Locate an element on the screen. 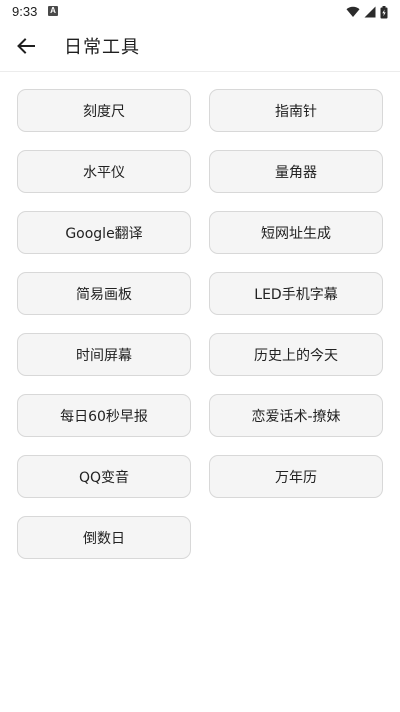 This screenshot has height=712, width=400. page-title: 日常工具 is located at coordinates (102, 47).